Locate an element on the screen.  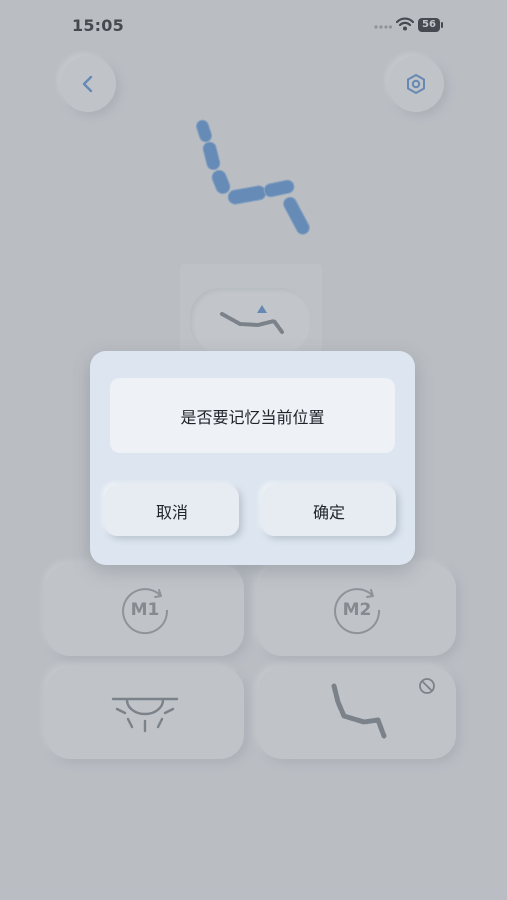
dialog-message: 是否要记忆当前位置 is located at coordinates (252, 415).